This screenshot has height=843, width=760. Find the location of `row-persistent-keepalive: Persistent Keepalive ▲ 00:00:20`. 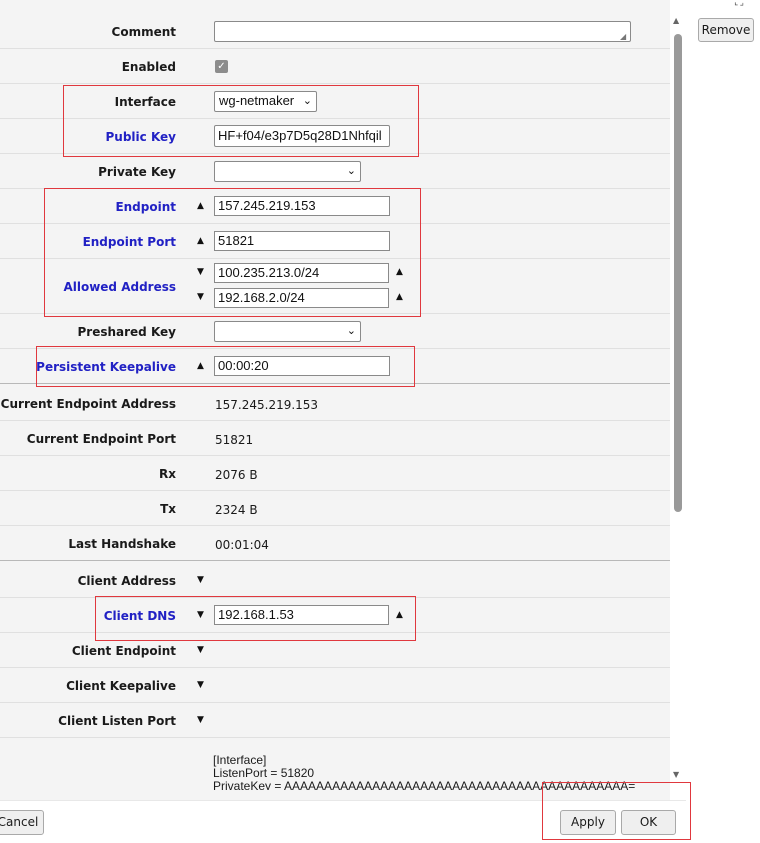

row-persistent-keepalive: Persistent Keepalive ▲ 00:00:20 is located at coordinates (335, 366).